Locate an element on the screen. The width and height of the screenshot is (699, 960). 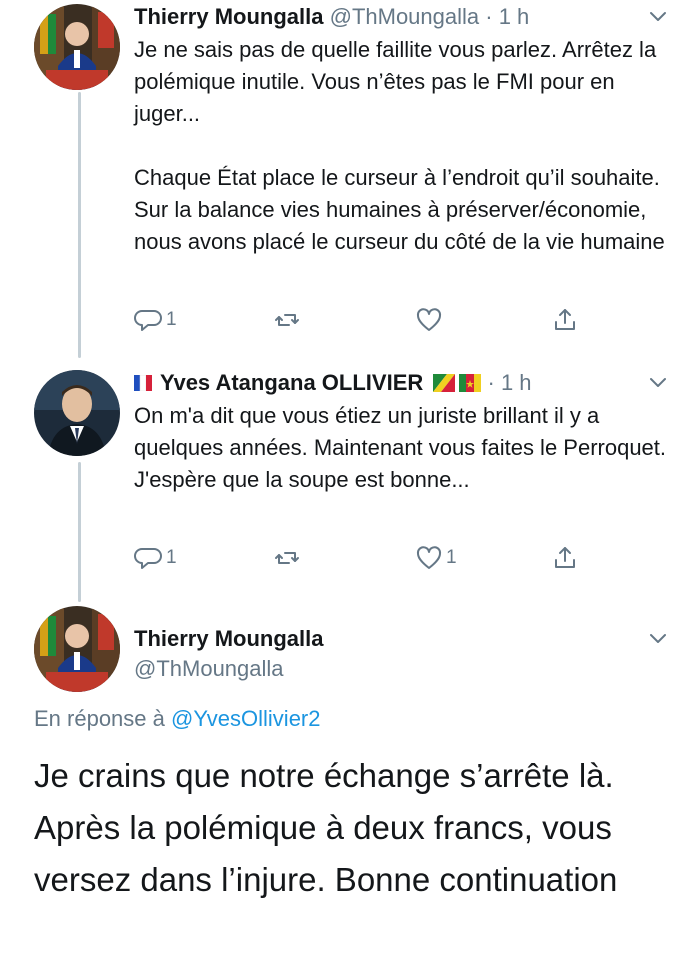
tweet2-actions: 1 1 is located at coordinates (364, 558).